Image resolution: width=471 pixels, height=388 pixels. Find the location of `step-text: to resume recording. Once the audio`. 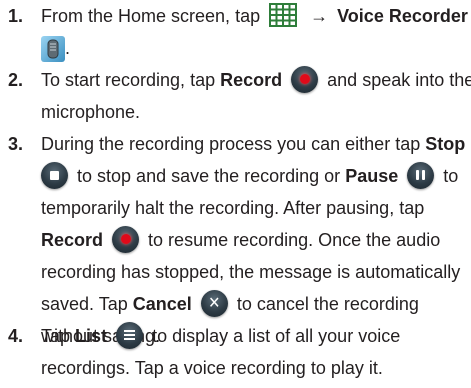

step-text: to resume recording. Once the audio is located at coordinates (294, 240).